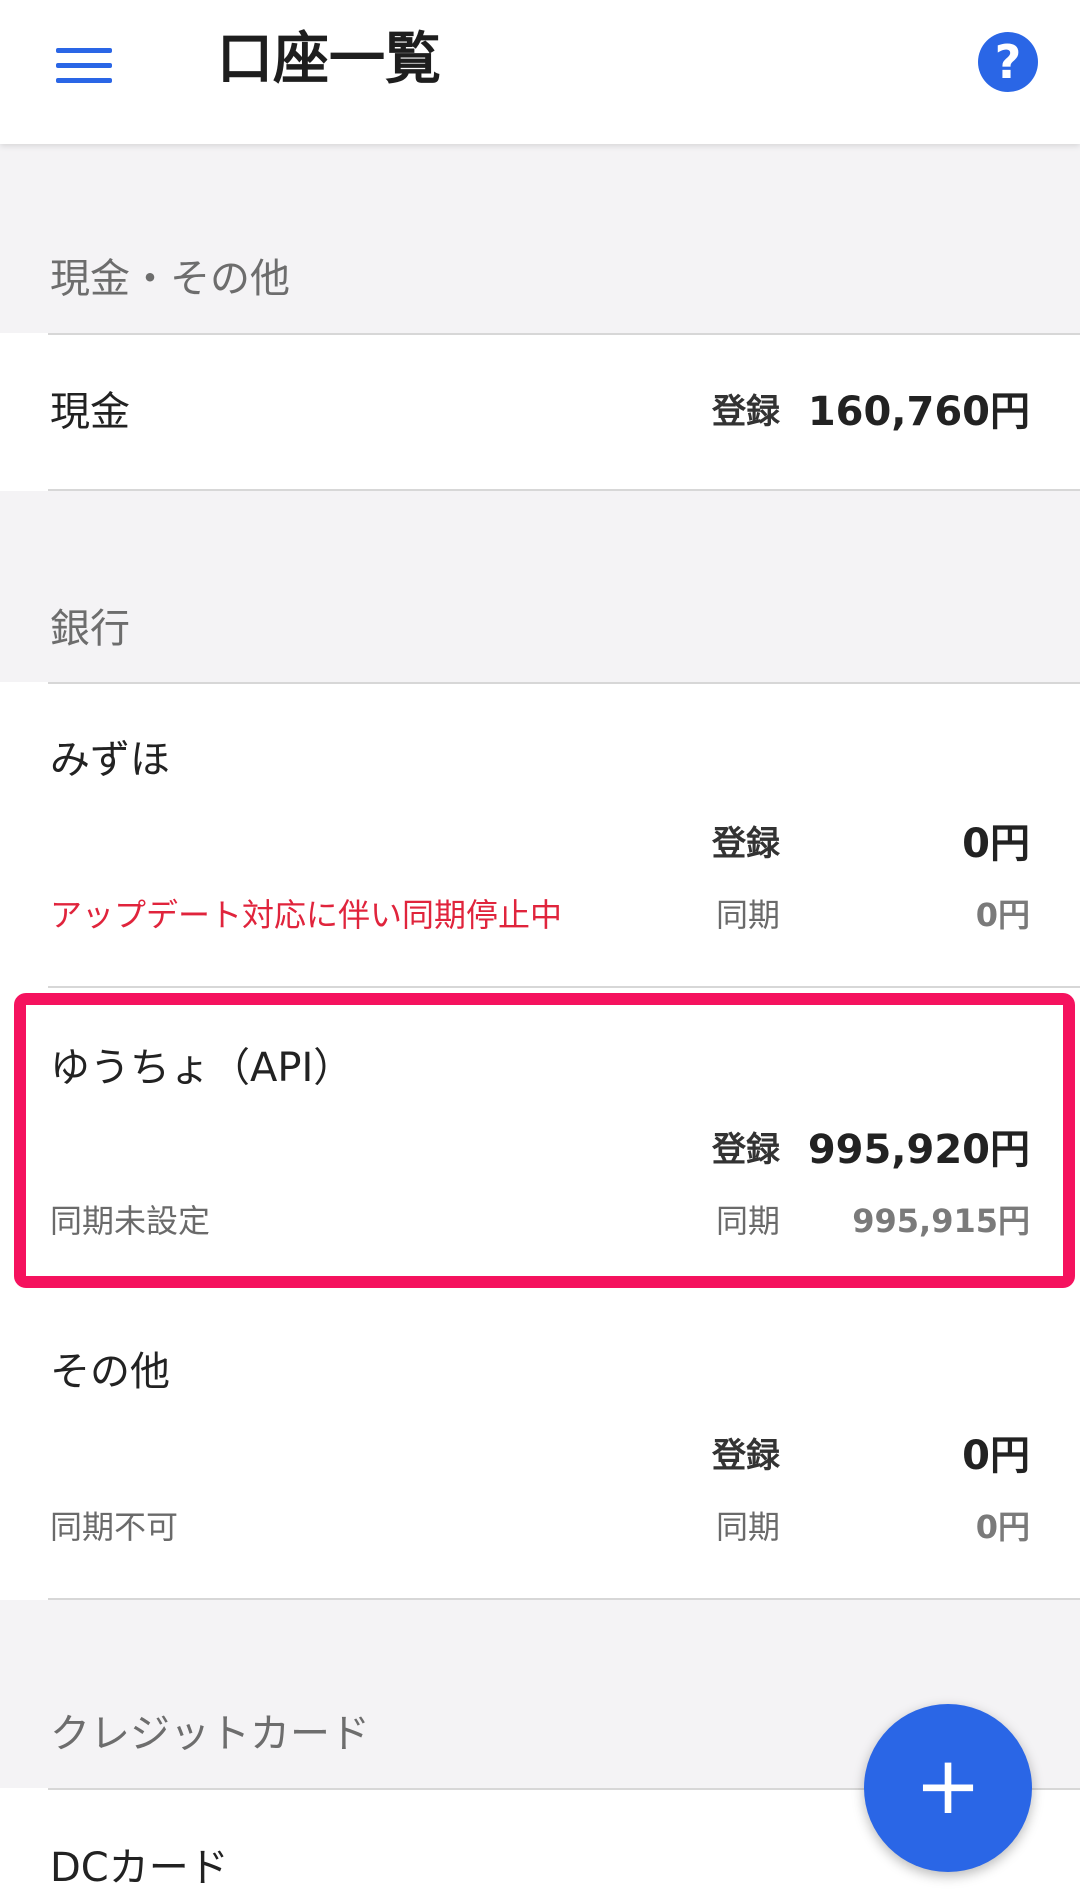 This screenshot has height=1902, width=1080. Describe the element at coordinates (948, 1788) in the screenshot. I see `add-account-plus-icon: +` at that location.